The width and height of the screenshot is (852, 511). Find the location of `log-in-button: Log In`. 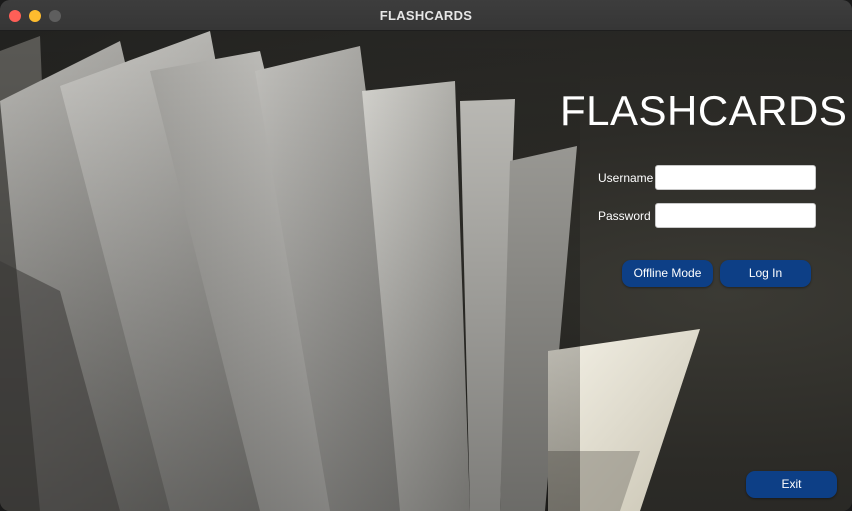

log-in-button: Log In is located at coordinates (765, 273).